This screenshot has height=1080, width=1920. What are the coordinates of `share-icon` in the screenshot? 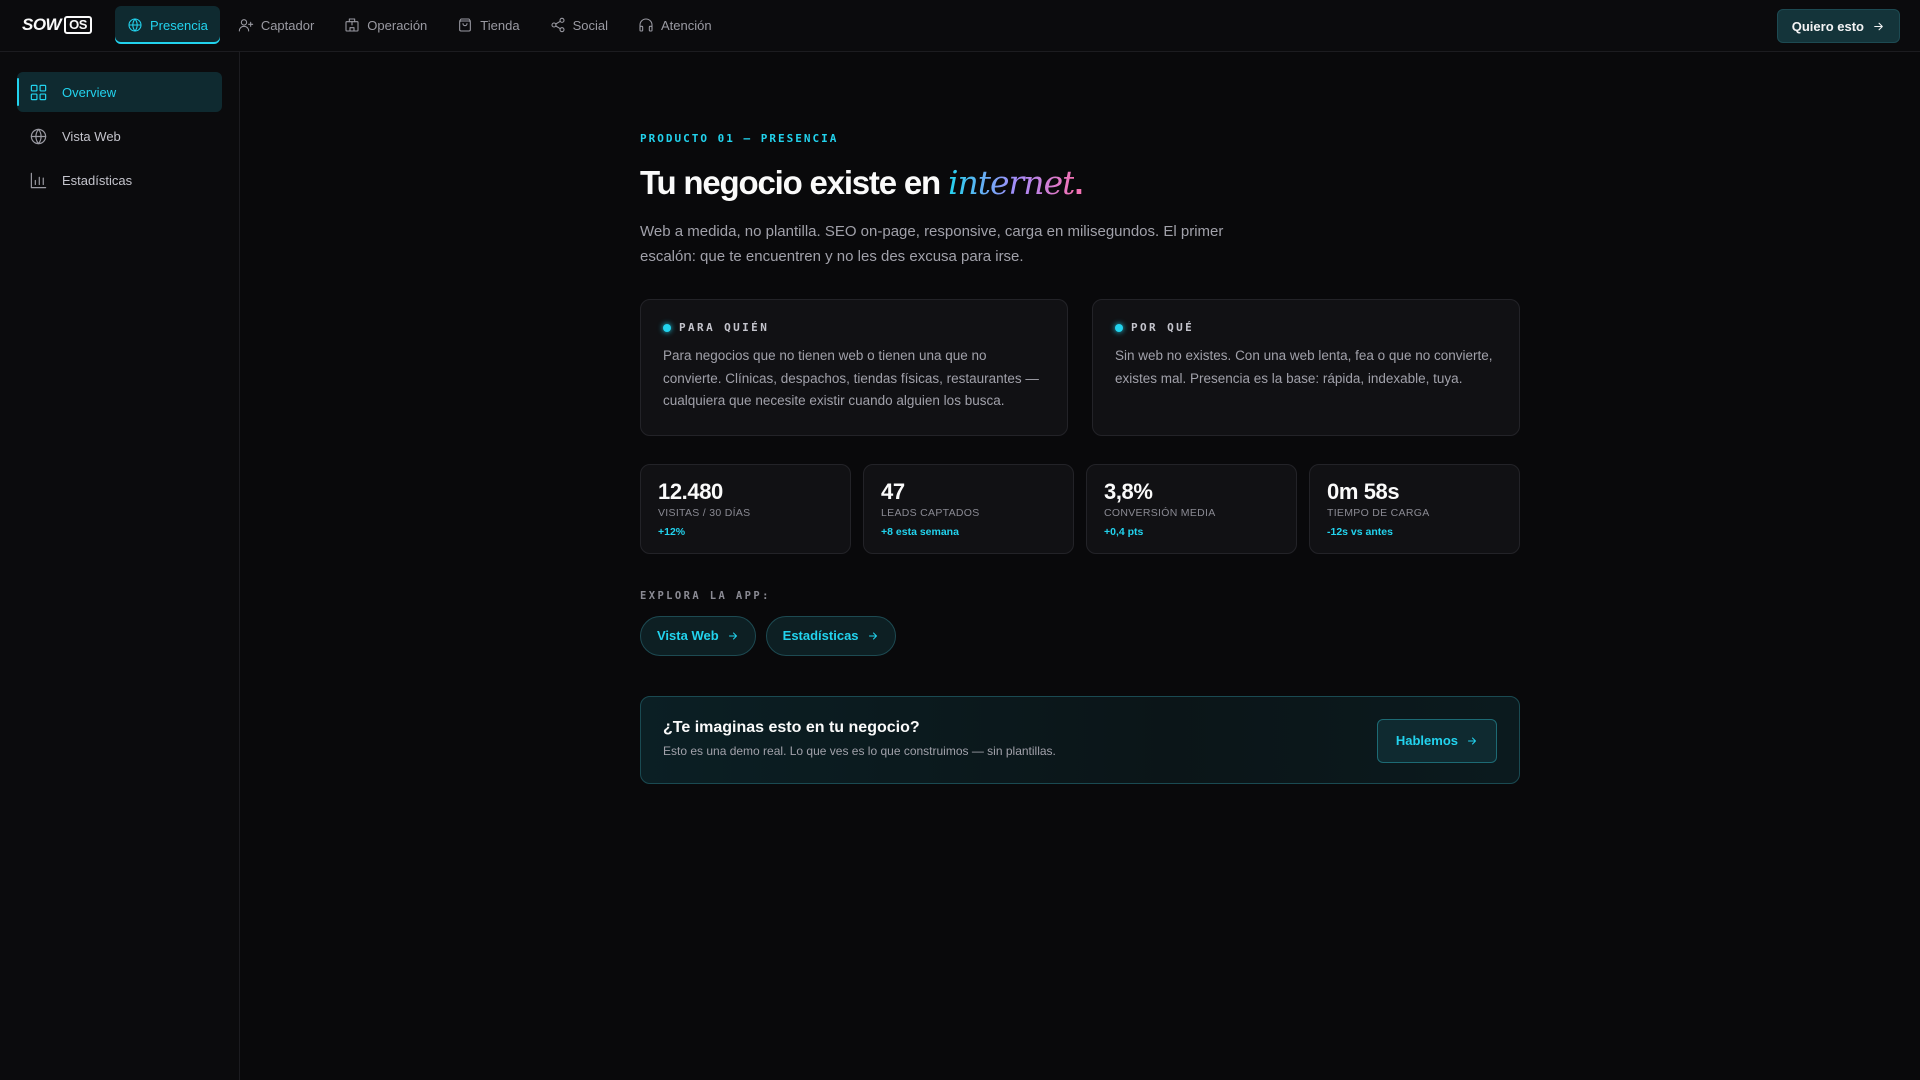 It's located at (558, 25).